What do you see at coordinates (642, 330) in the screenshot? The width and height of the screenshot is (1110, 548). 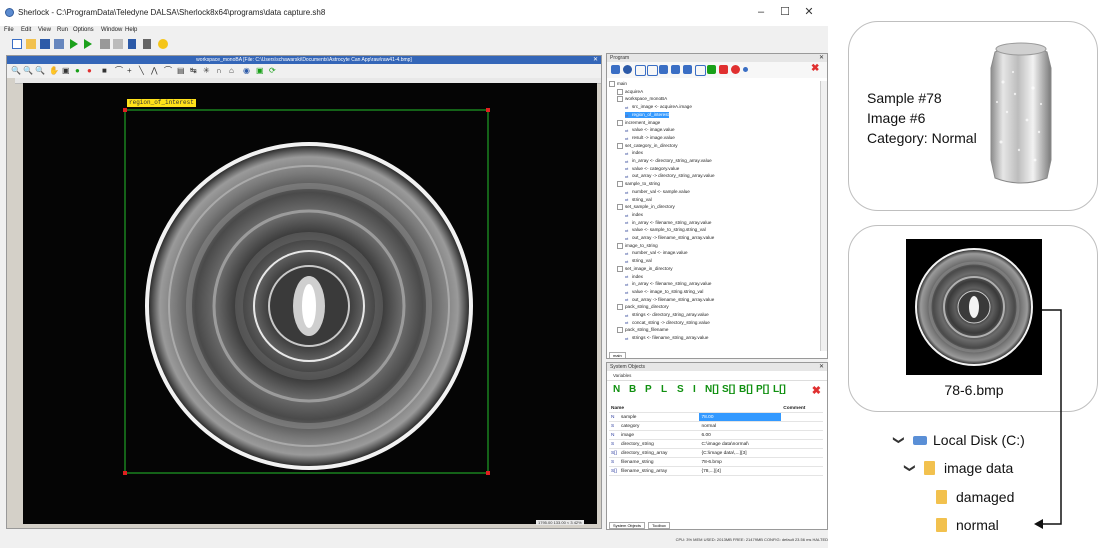 I see `program-tree-node: pack_string_filename` at bounding box center [642, 330].